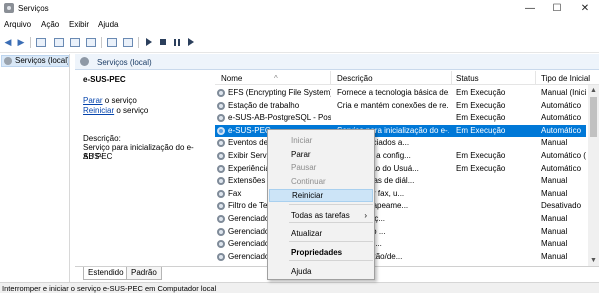  What do you see at coordinates (8, 42) in the screenshot?
I see `back-arrow-icon: ◀` at bounding box center [8, 42].